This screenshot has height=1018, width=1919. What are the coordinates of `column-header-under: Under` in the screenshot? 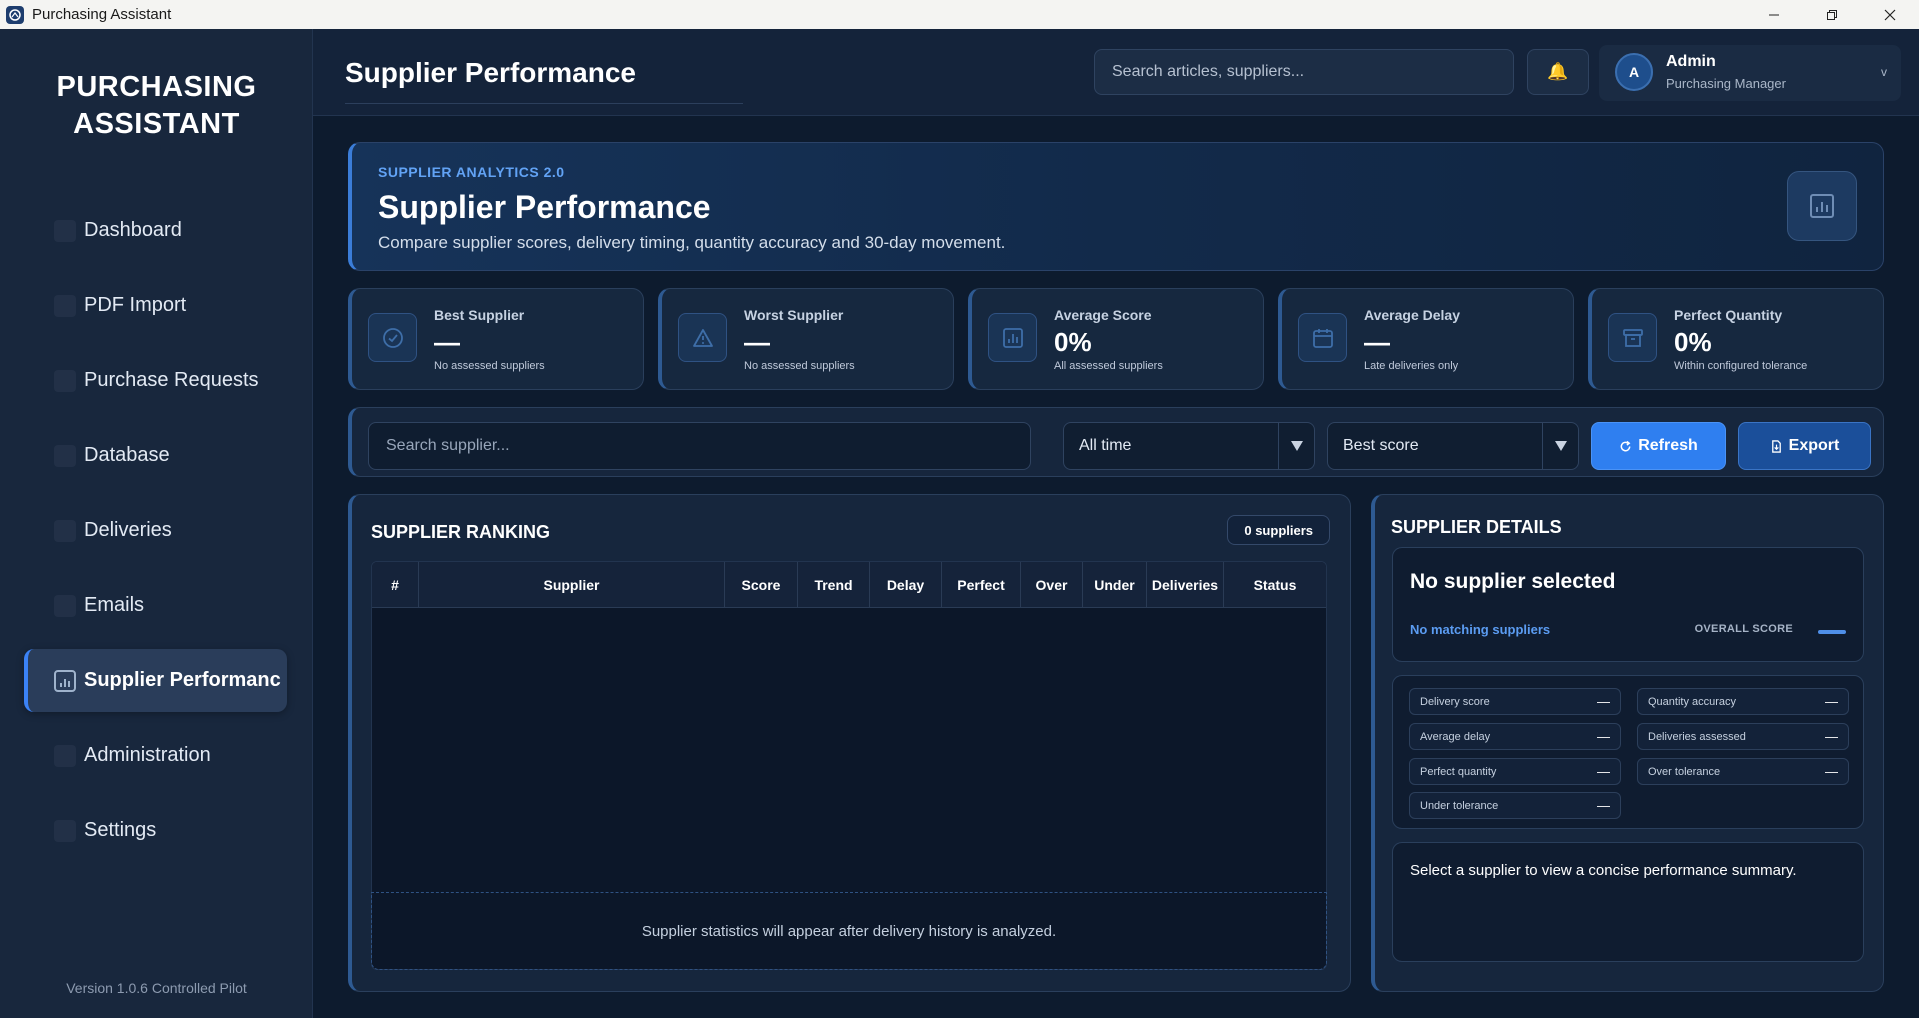 It's located at (1115, 585).